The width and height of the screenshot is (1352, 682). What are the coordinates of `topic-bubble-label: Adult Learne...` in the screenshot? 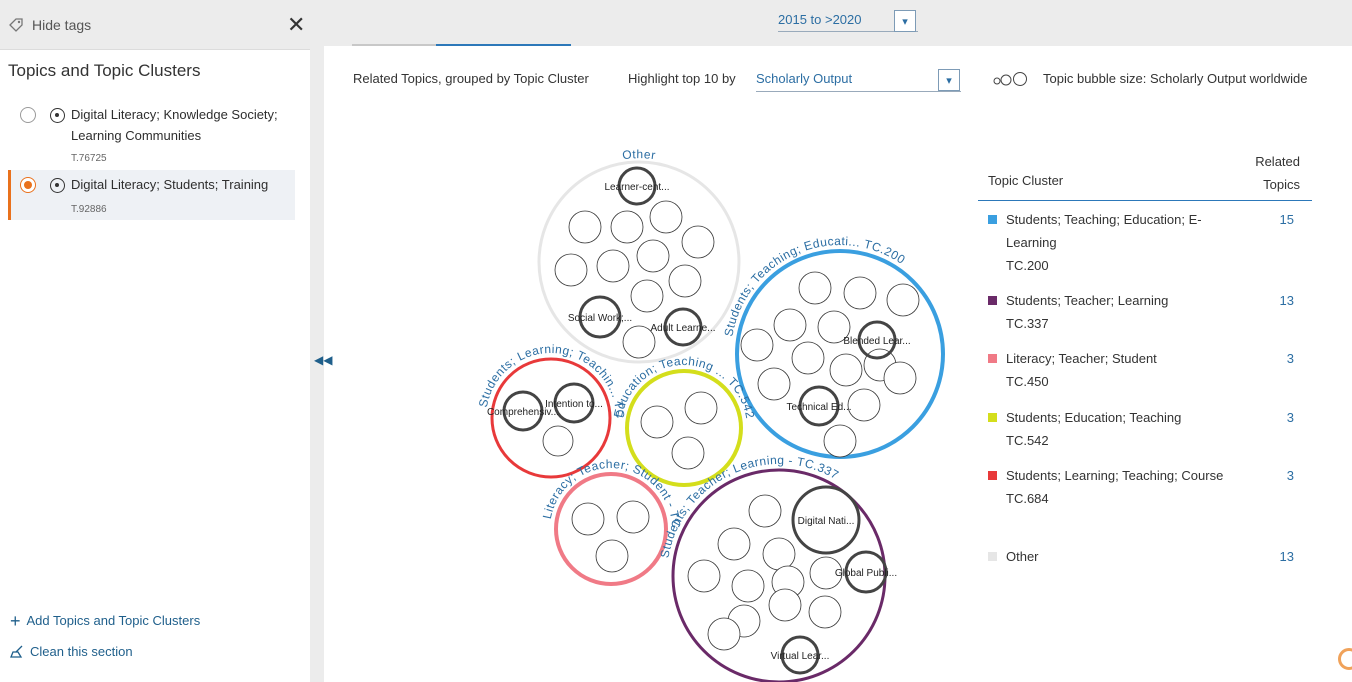 It's located at (682, 328).